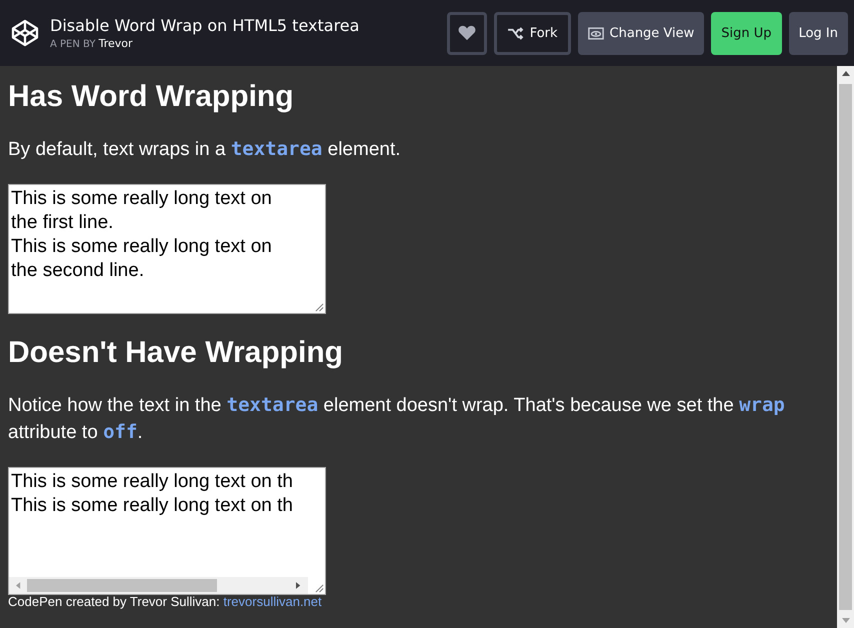 The width and height of the screenshot is (854, 628). I want to click on vertical-scrollbar, so click(845, 347).